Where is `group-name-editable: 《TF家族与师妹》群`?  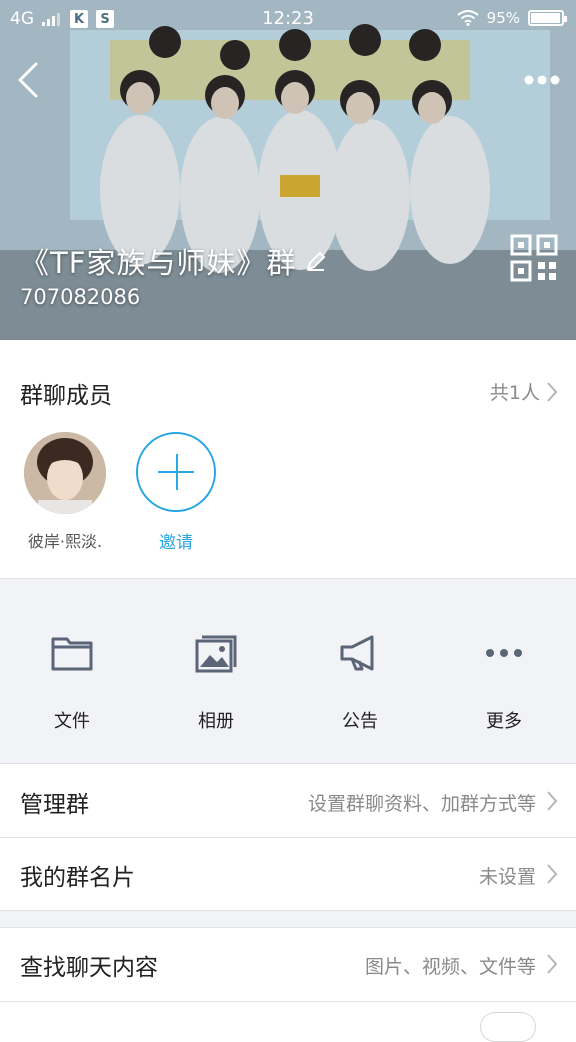 group-name-editable: 《TF家族与师妹》群 is located at coordinates (174, 261).